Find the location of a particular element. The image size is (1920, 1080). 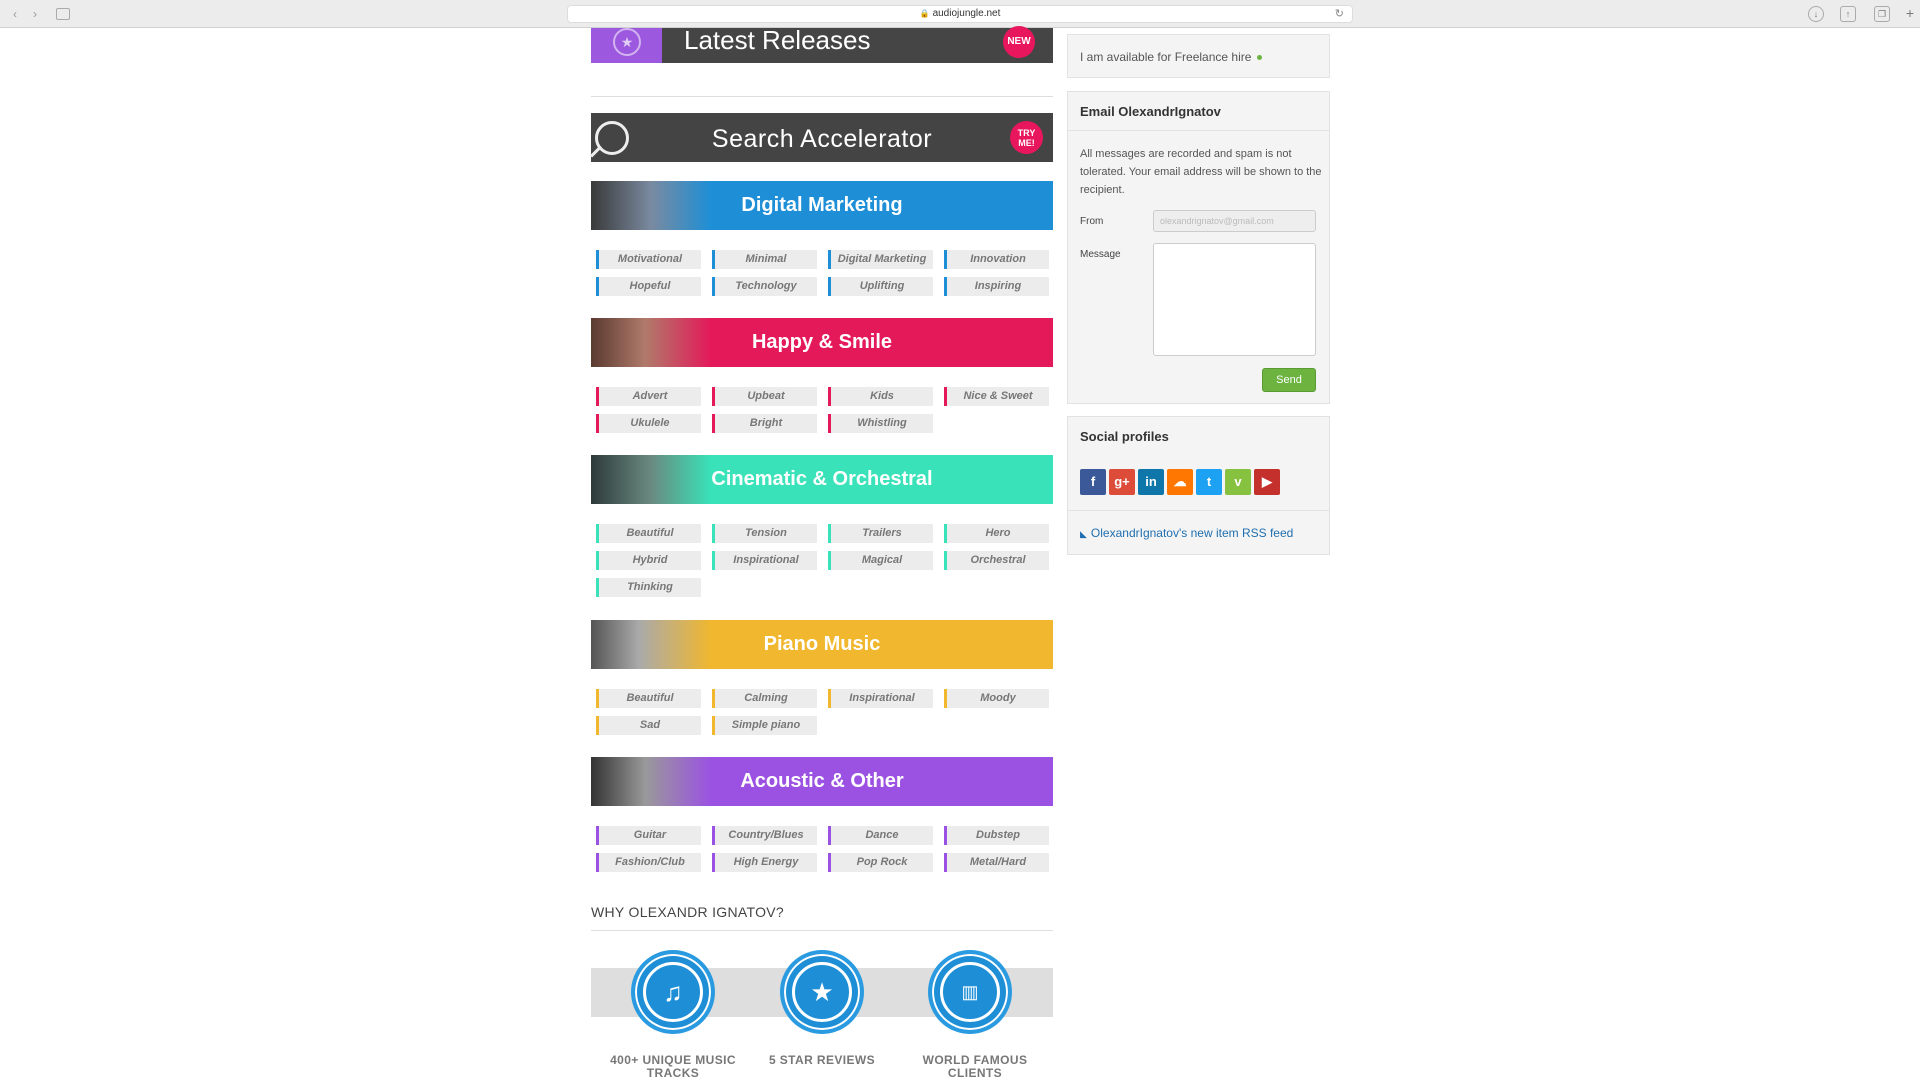

tag-link: Fashion/Club is located at coordinates (648, 862).